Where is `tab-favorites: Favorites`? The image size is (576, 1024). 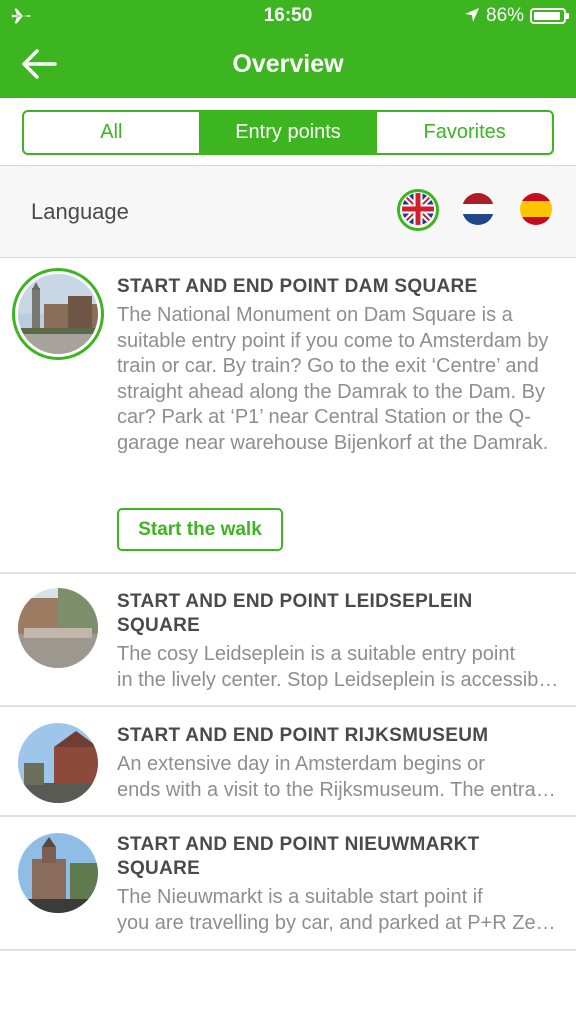
tab-favorites: Favorites is located at coordinates (464, 132).